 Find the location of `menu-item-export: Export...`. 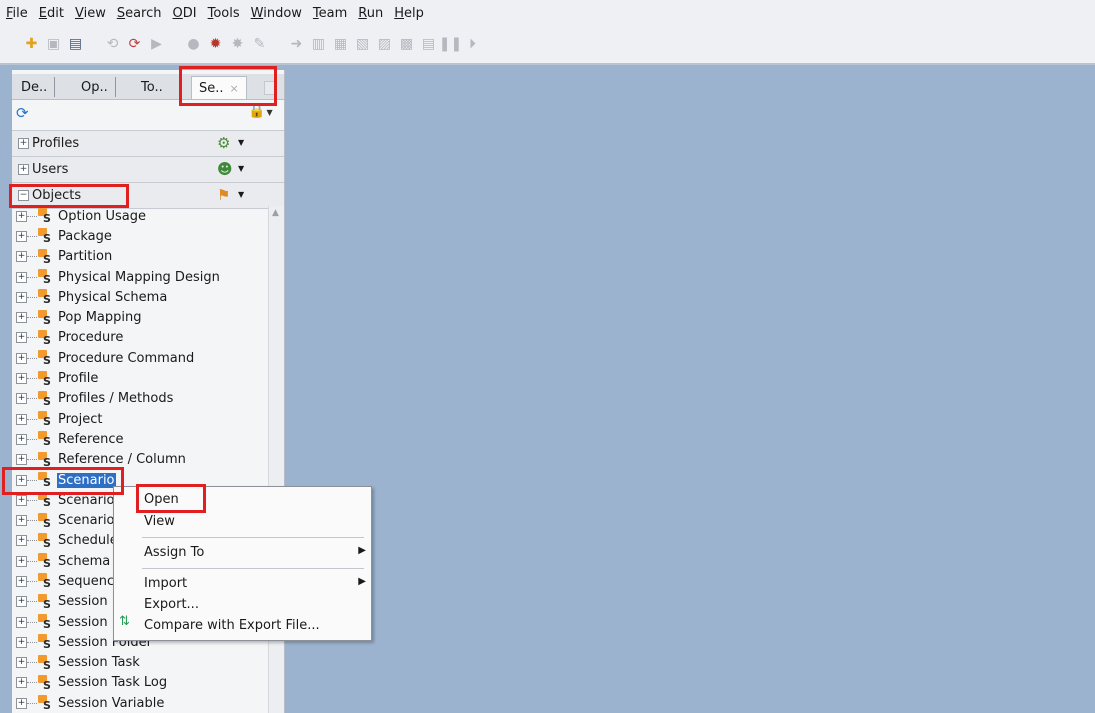

menu-item-export: Export... is located at coordinates (171, 604).